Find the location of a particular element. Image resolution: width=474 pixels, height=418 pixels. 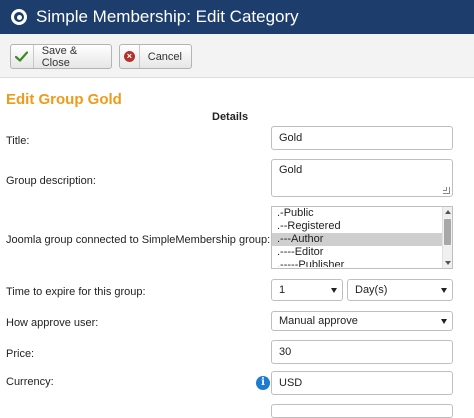

expire-amount-value: 1 is located at coordinates (282, 290).